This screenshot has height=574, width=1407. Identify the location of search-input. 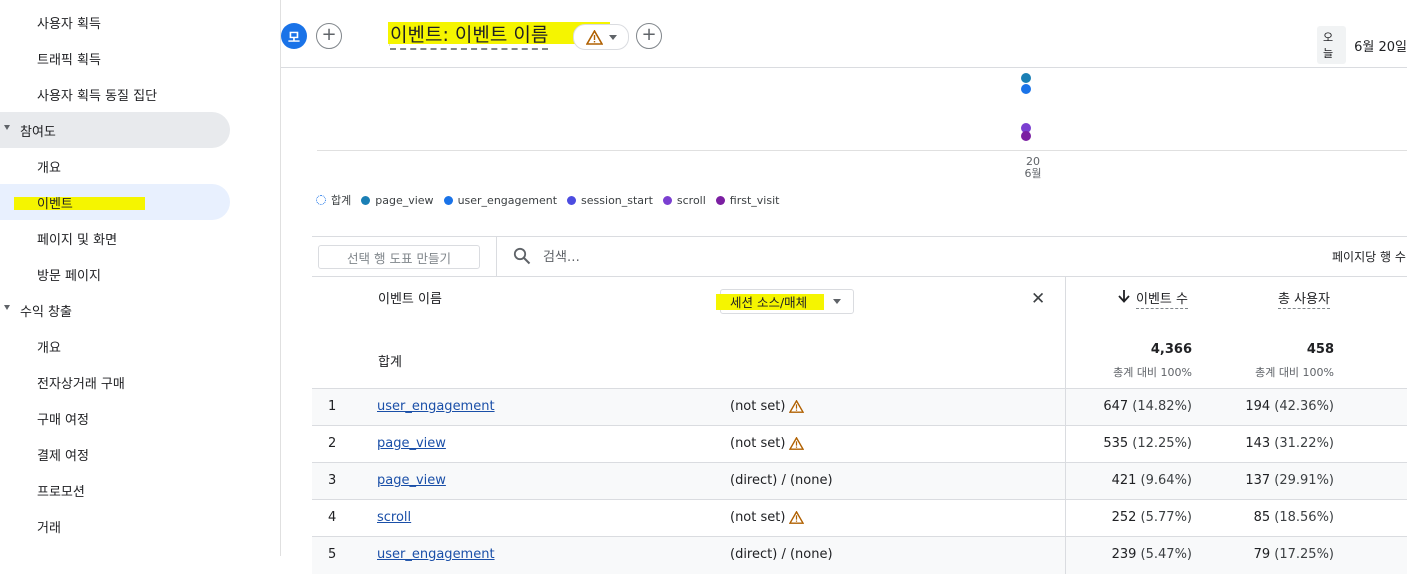
(743, 257).